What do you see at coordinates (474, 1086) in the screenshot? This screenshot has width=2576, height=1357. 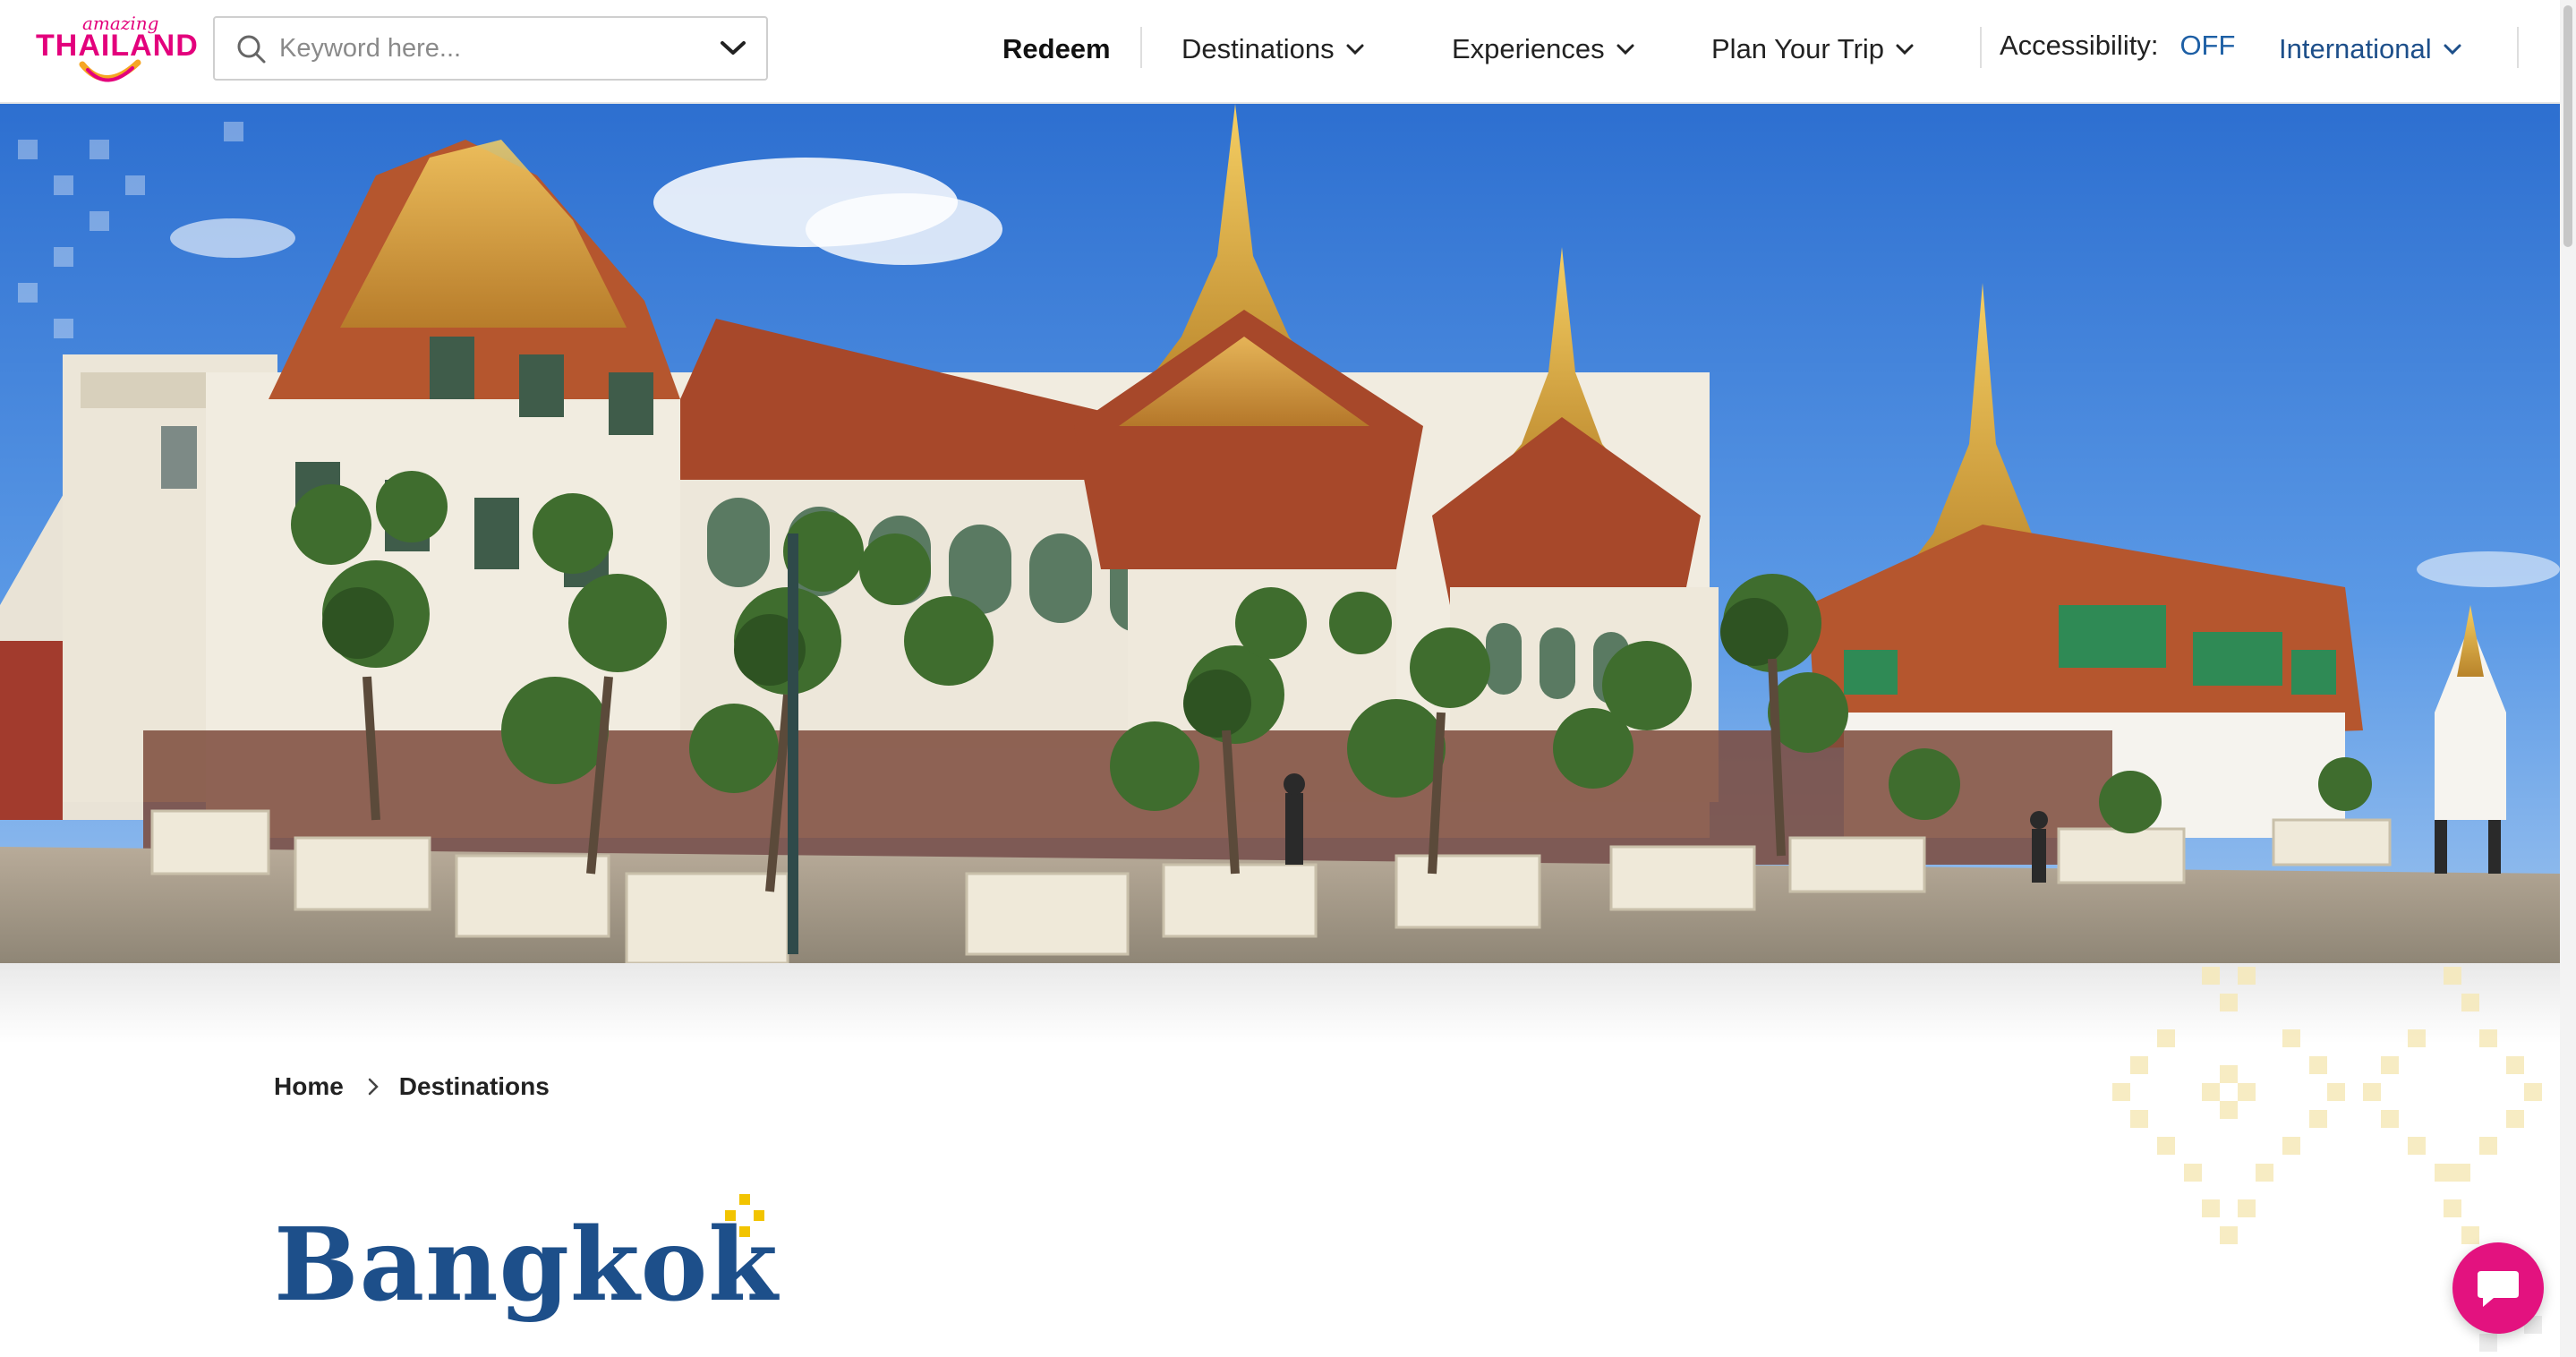 I see `breadcrumb-destinations: Destinations` at bounding box center [474, 1086].